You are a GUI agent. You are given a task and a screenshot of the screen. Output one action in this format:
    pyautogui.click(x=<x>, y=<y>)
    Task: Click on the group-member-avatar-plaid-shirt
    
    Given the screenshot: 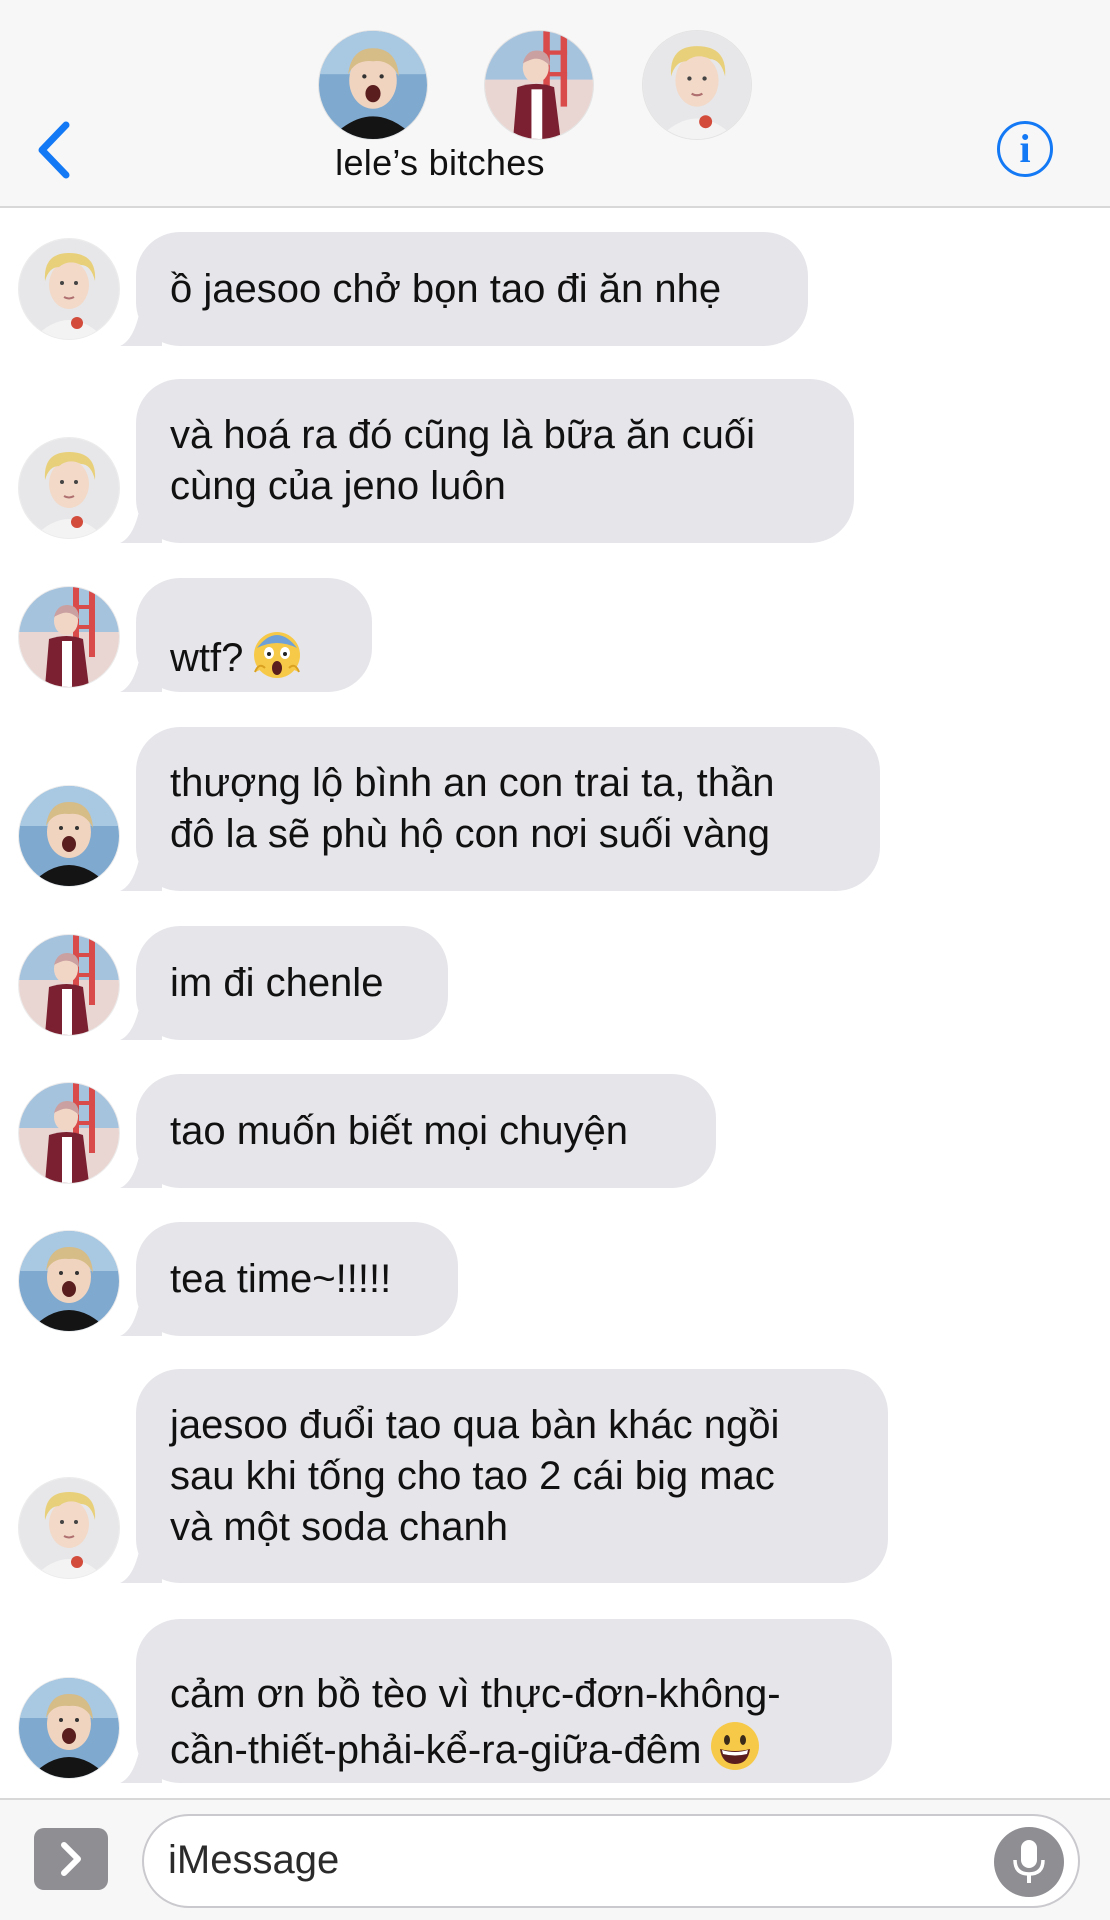 What is the action you would take?
    pyautogui.click(x=539, y=85)
    